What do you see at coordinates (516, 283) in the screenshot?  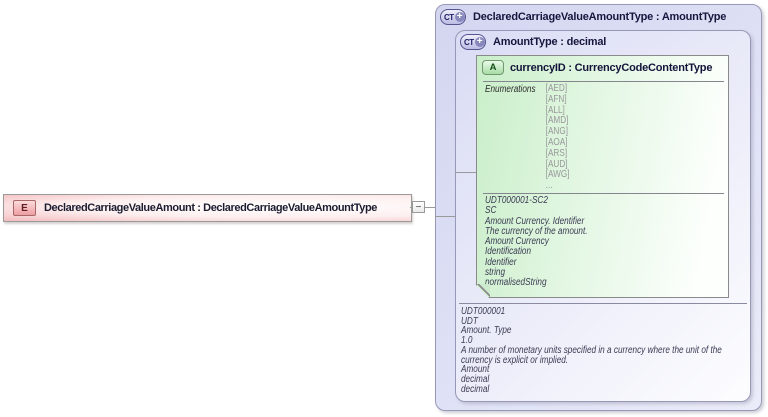 I see `annotation-line: normalisedString` at bounding box center [516, 283].